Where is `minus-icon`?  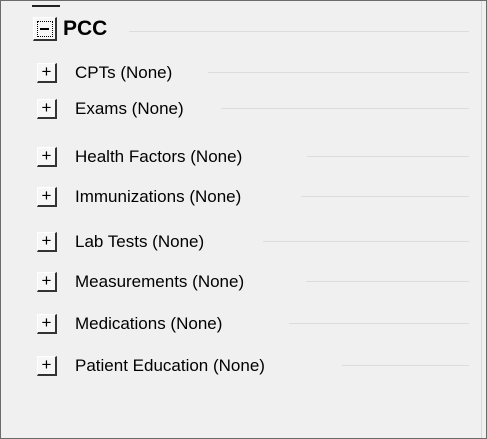
minus-icon is located at coordinates (44, 29).